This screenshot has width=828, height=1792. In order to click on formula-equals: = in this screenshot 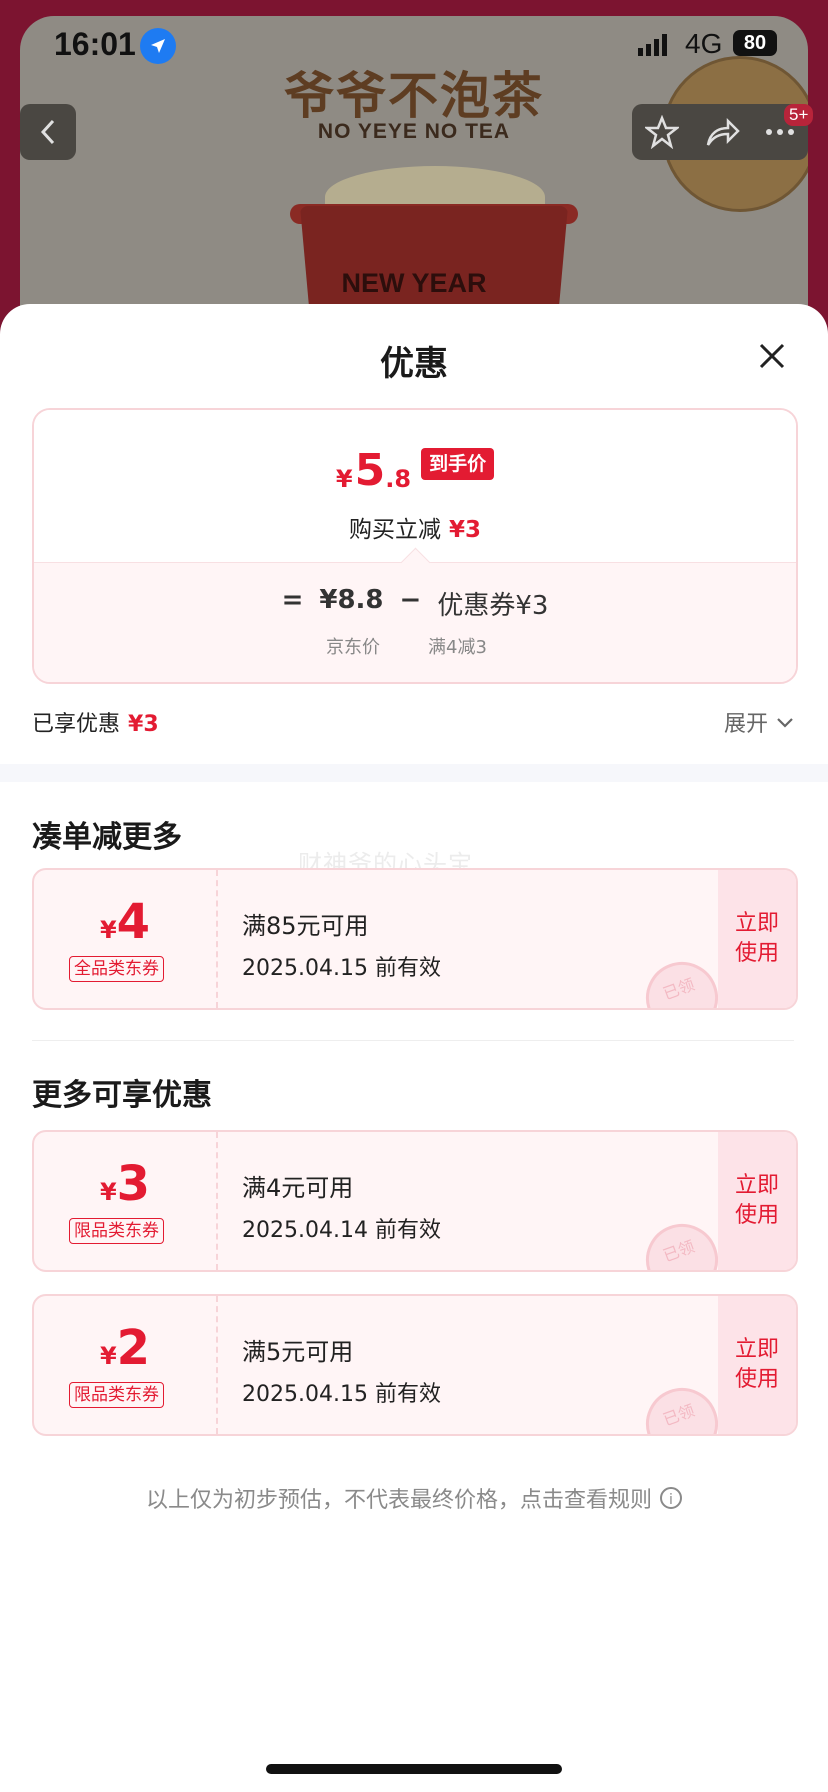, I will do `click(292, 600)`.